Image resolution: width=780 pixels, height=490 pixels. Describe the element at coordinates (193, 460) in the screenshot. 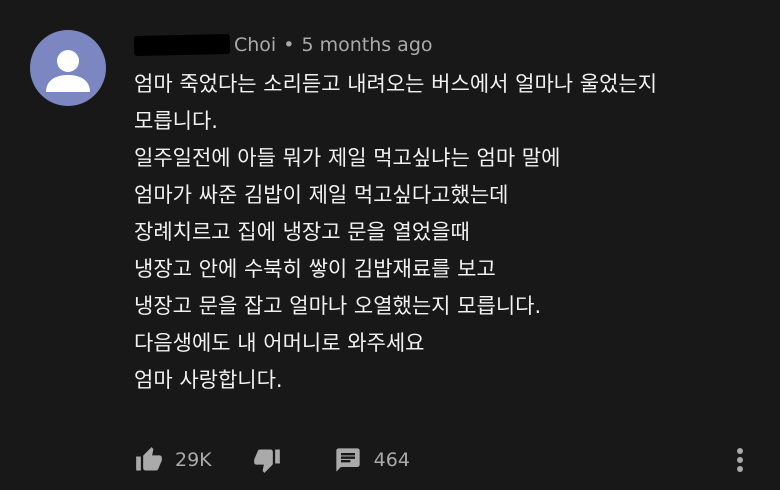

I see `like-count: 29K` at that location.